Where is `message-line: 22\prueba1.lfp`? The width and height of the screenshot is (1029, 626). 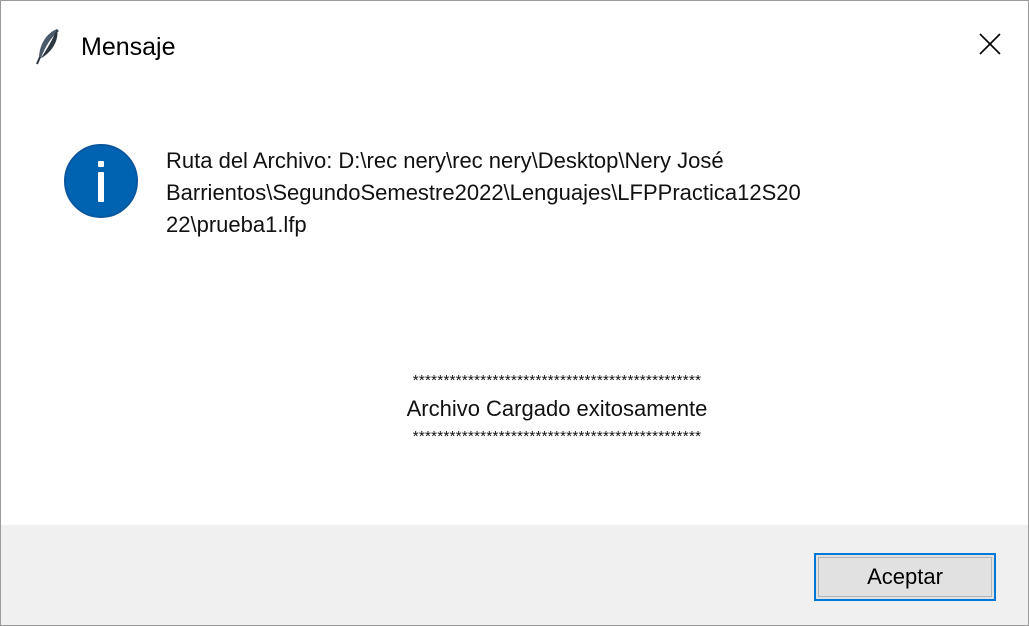
message-line: 22\prueba1.lfp is located at coordinates (236, 224).